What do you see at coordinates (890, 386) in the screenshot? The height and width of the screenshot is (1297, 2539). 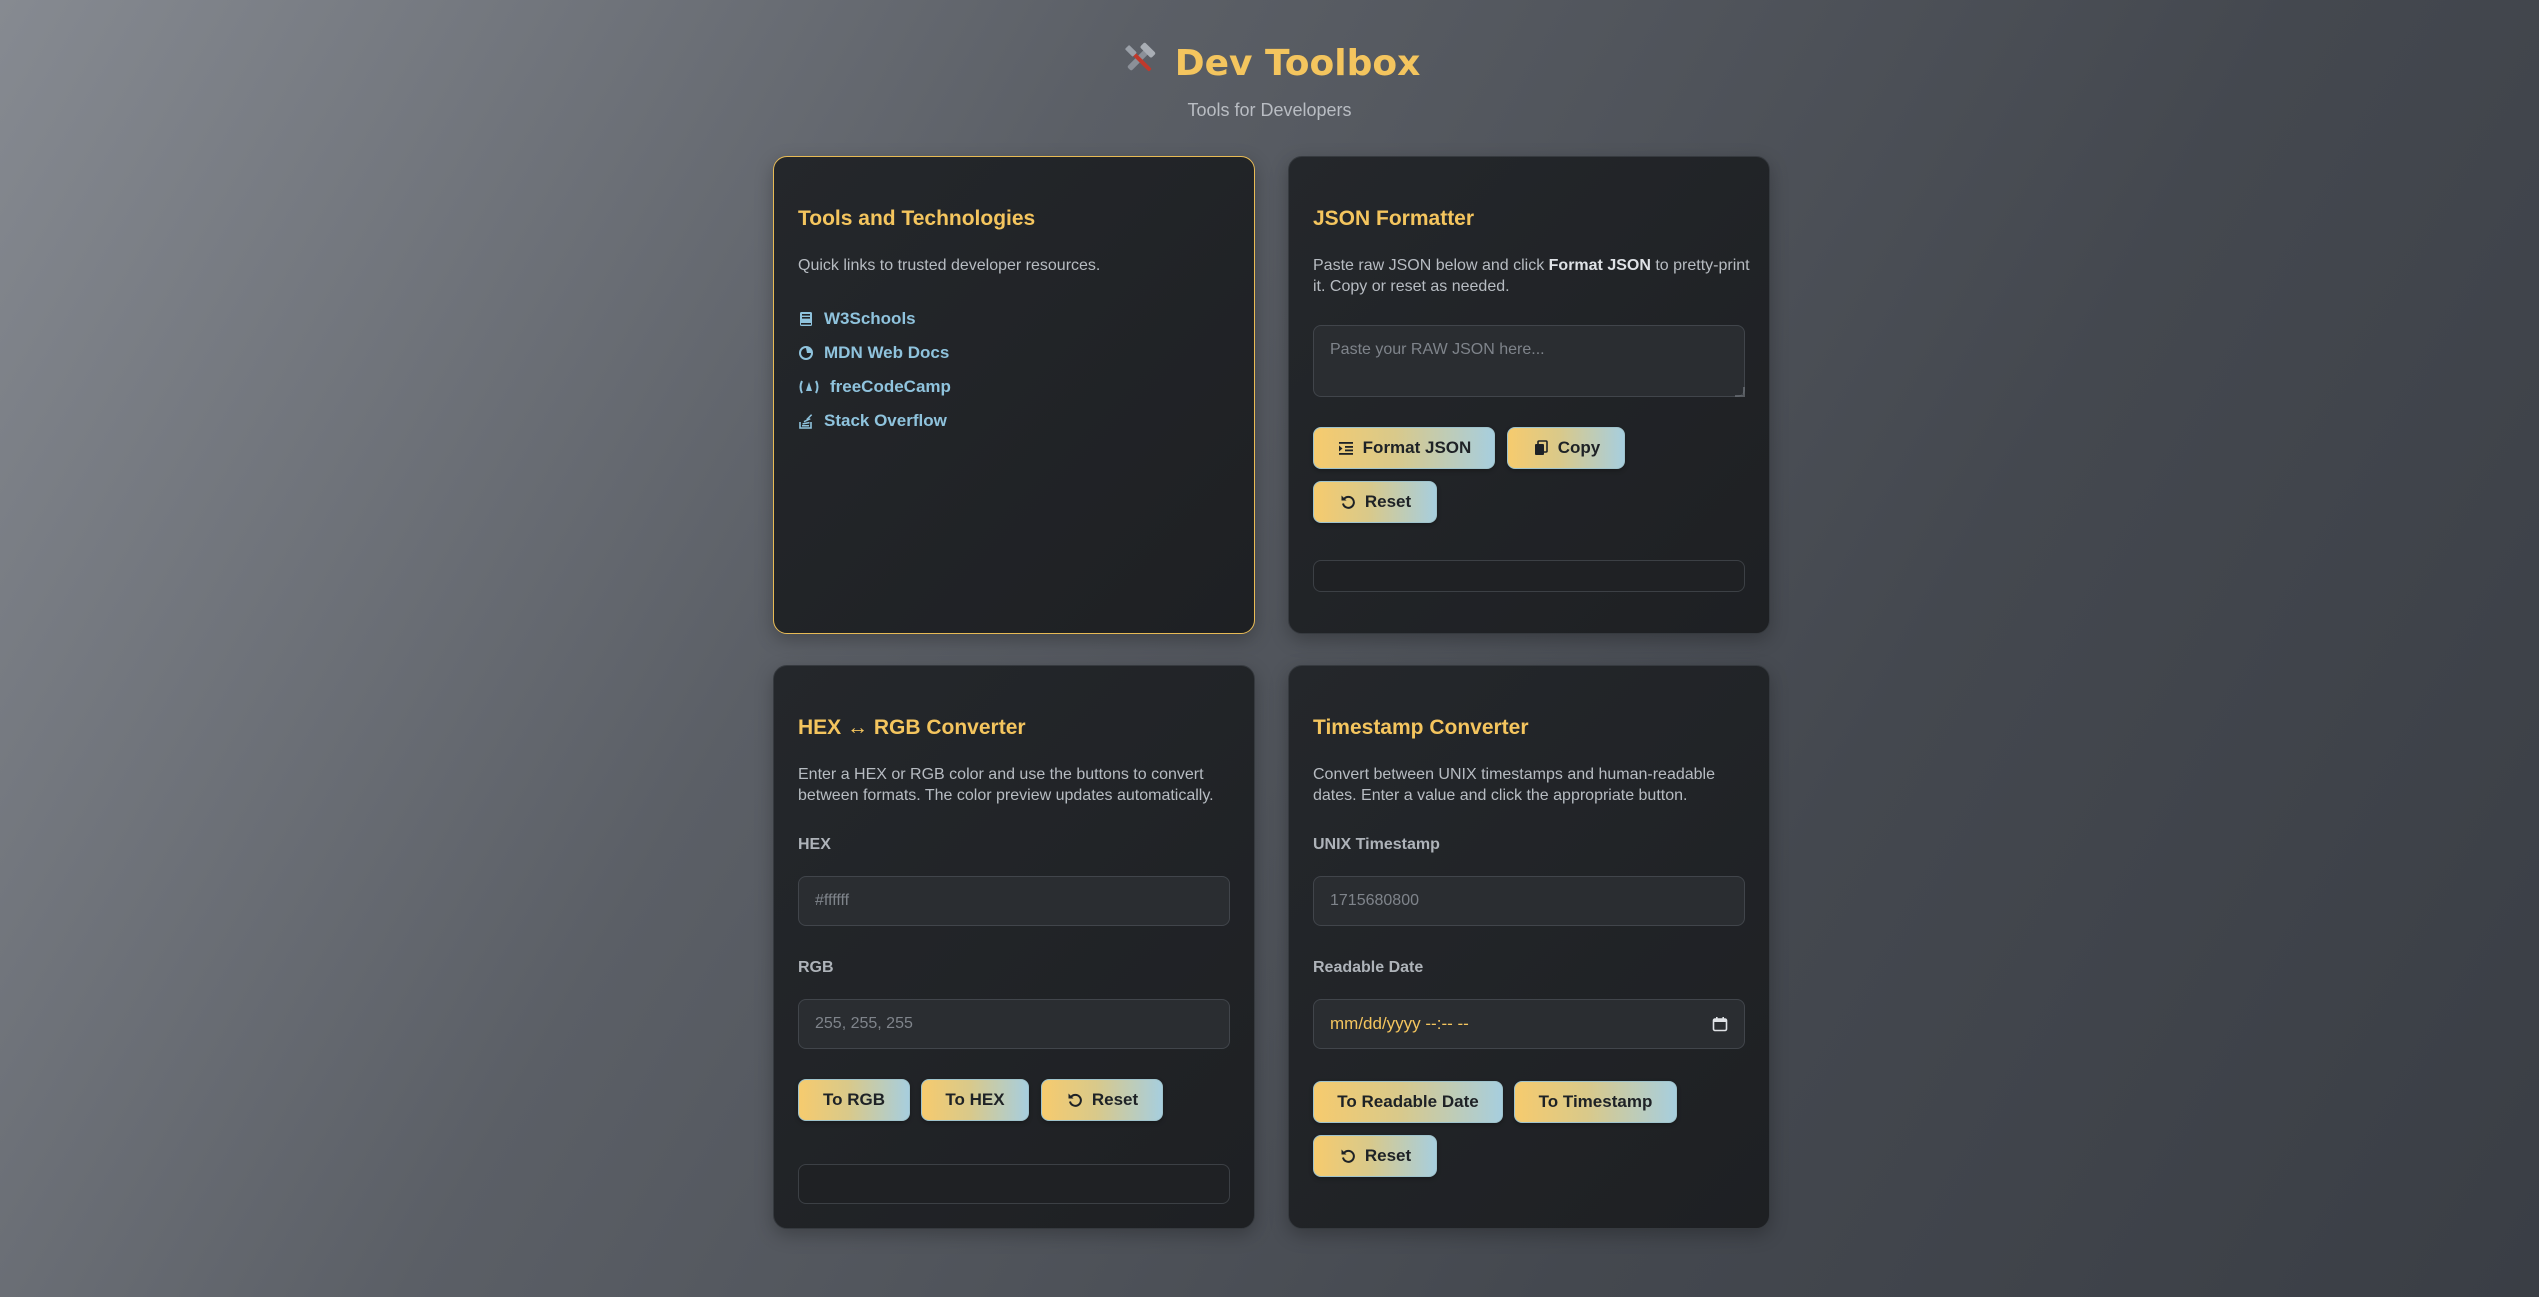 I see `link-label: freeCodeCamp` at bounding box center [890, 386].